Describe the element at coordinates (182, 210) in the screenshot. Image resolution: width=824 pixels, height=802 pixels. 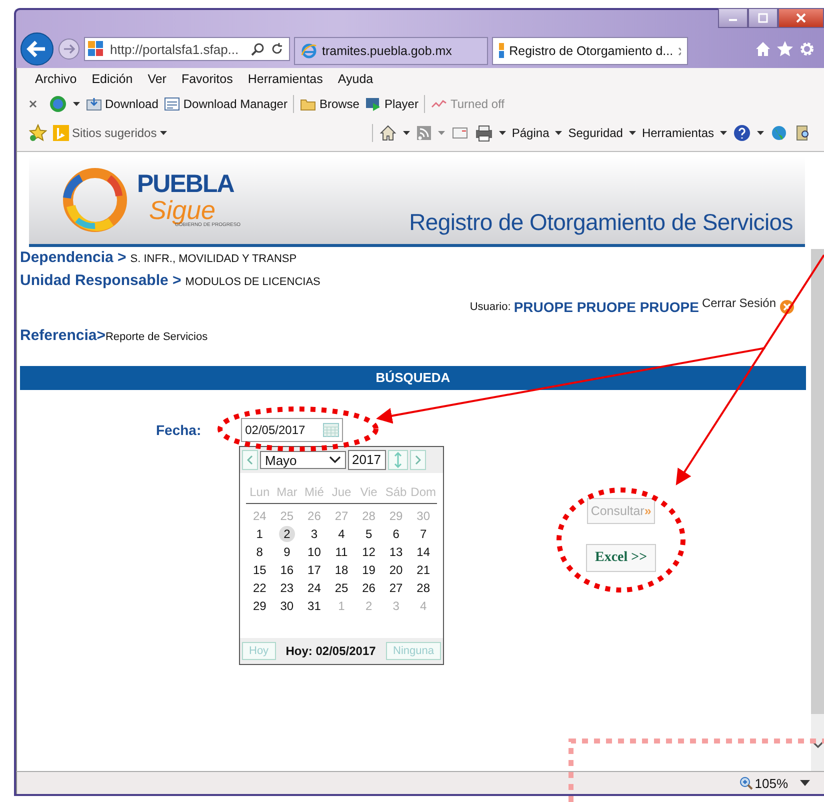
I see `logo-slogan: Sigue` at that location.